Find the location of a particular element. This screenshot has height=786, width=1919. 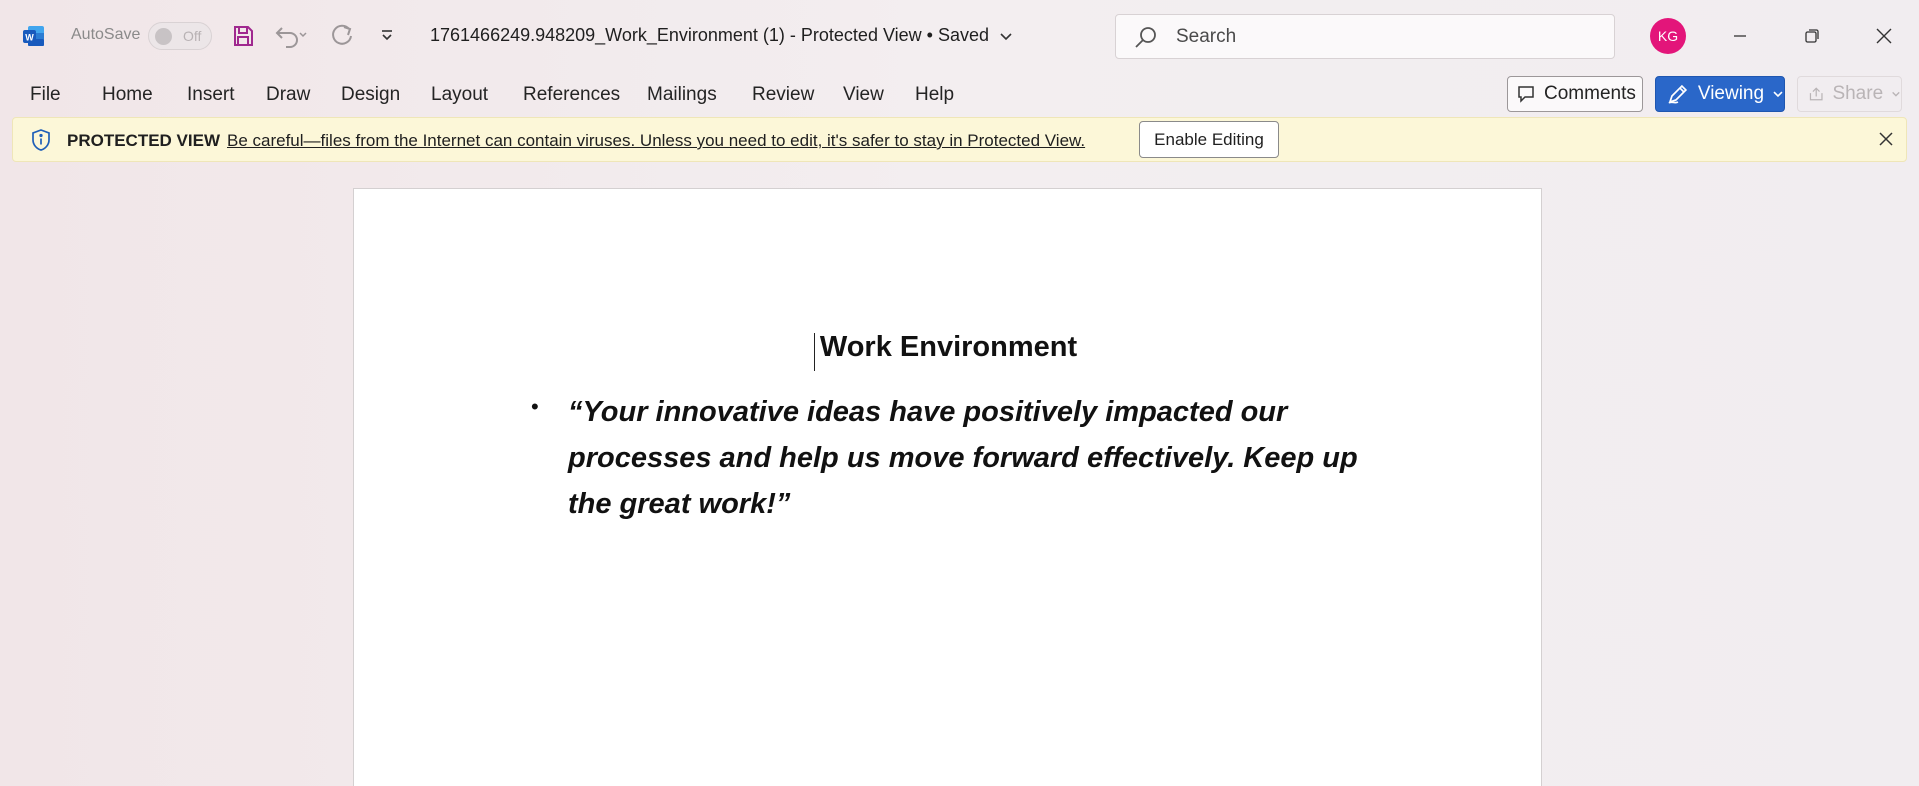

restore-icon is located at coordinates (1812, 36).